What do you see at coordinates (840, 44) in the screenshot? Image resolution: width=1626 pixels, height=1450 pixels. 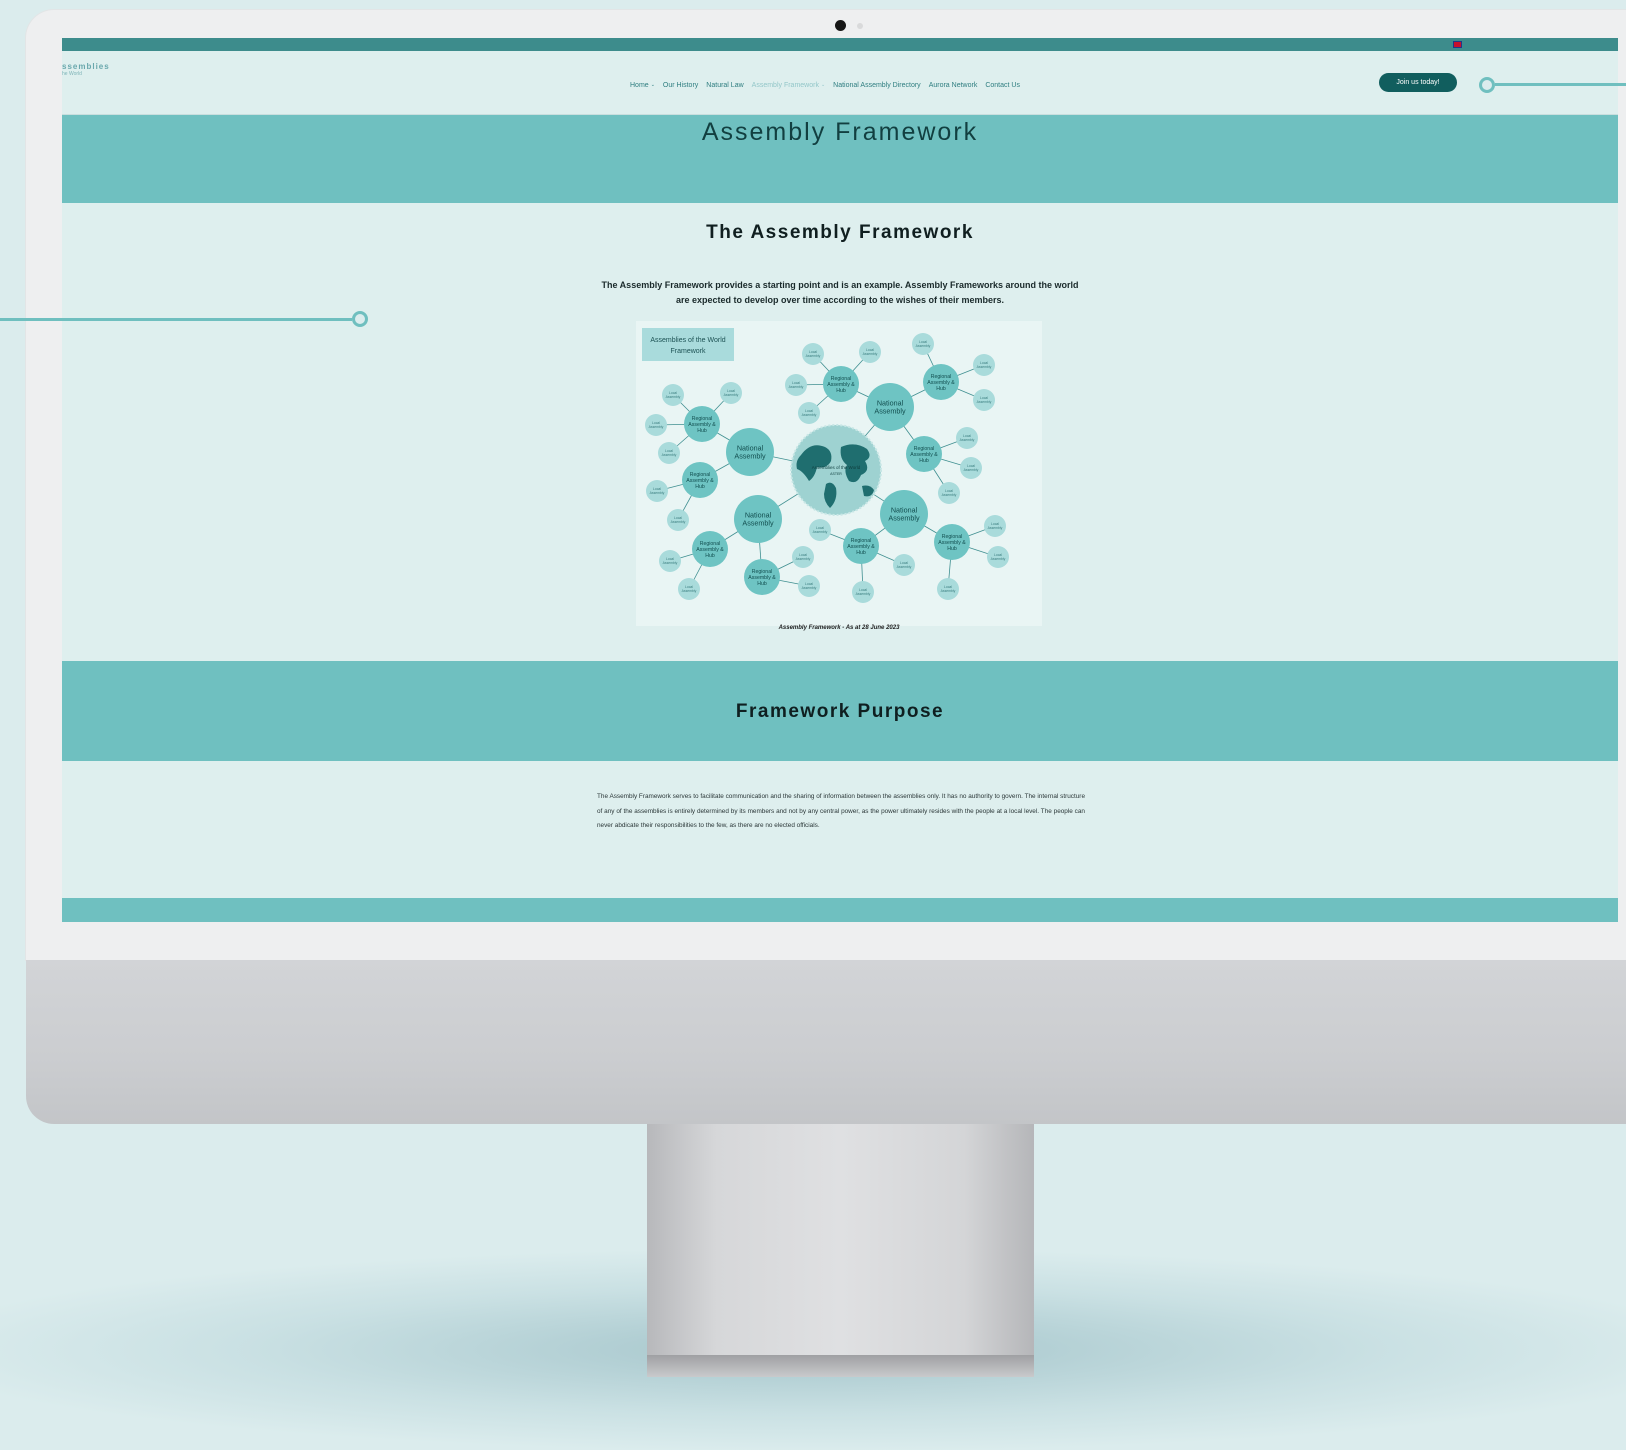 I see `top-bar` at bounding box center [840, 44].